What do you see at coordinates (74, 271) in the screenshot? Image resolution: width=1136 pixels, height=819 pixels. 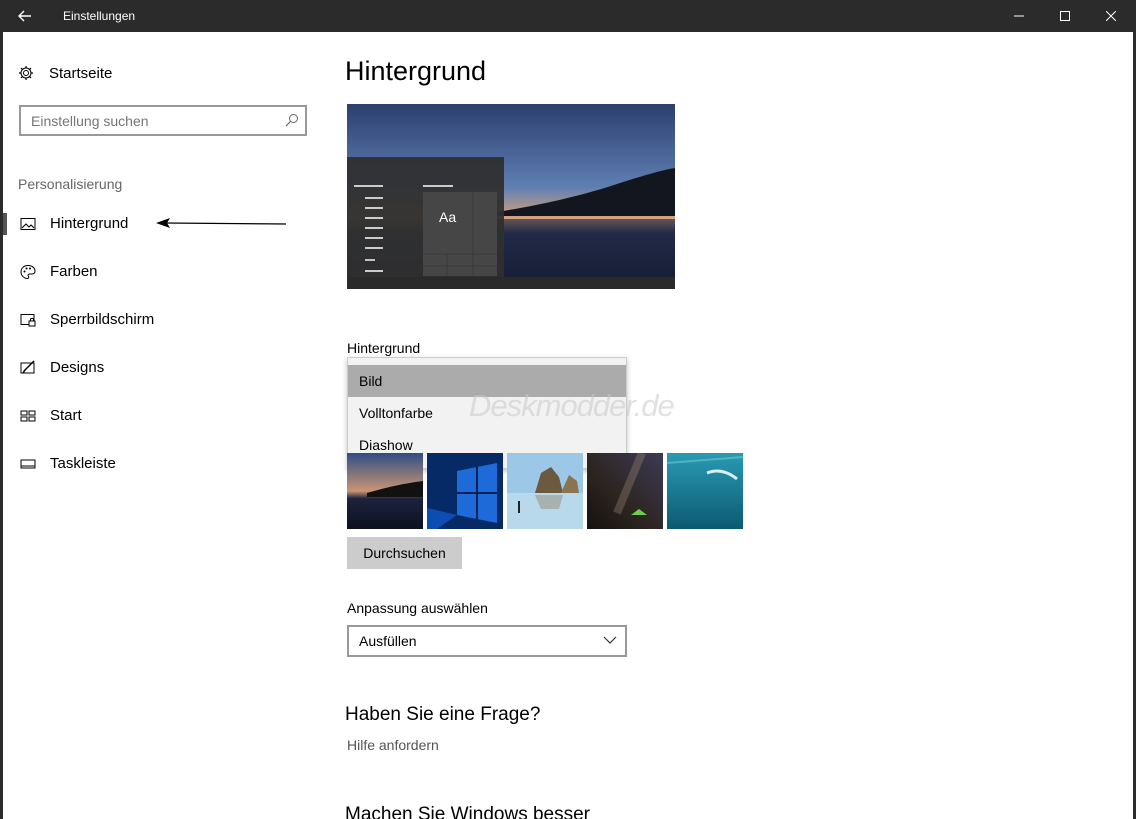 I see `sidebar-item-label: Farben` at bounding box center [74, 271].